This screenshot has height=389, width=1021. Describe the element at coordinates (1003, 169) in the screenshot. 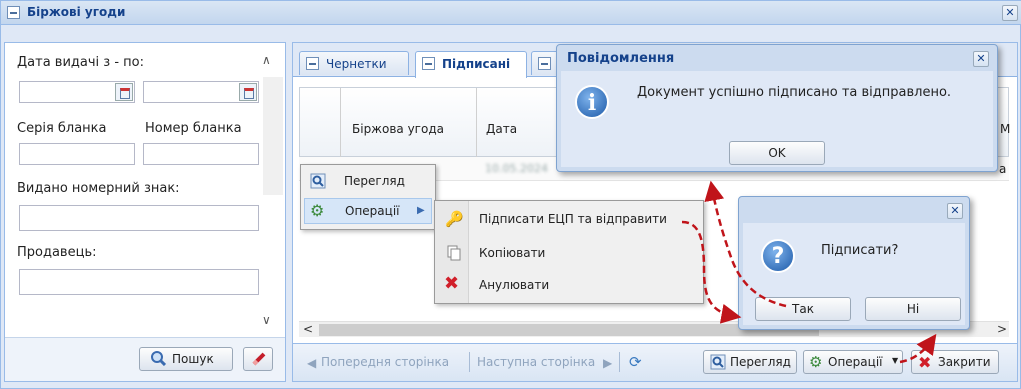

I see `row-cut-cell: а` at that location.